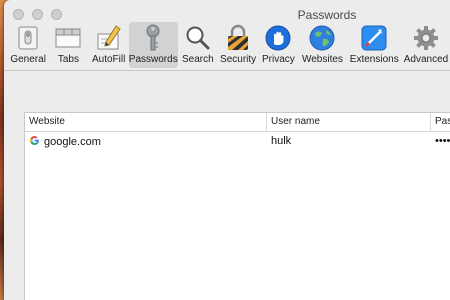 This screenshot has width=450, height=300. Describe the element at coordinates (442, 141) in the screenshot. I see `password-cell: ••••••` at that location.